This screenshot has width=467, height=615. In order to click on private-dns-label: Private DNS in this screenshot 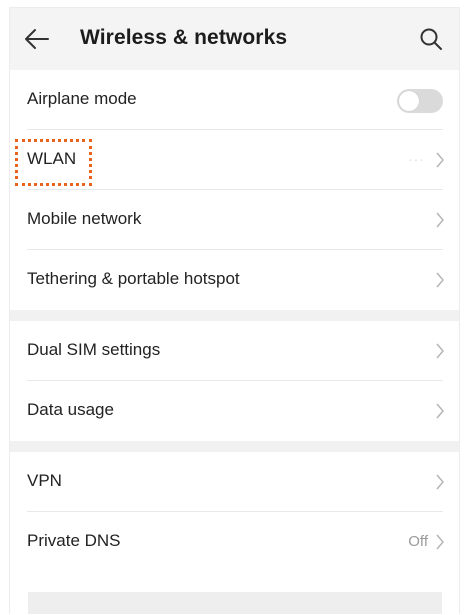, I will do `click(74, 540)`.